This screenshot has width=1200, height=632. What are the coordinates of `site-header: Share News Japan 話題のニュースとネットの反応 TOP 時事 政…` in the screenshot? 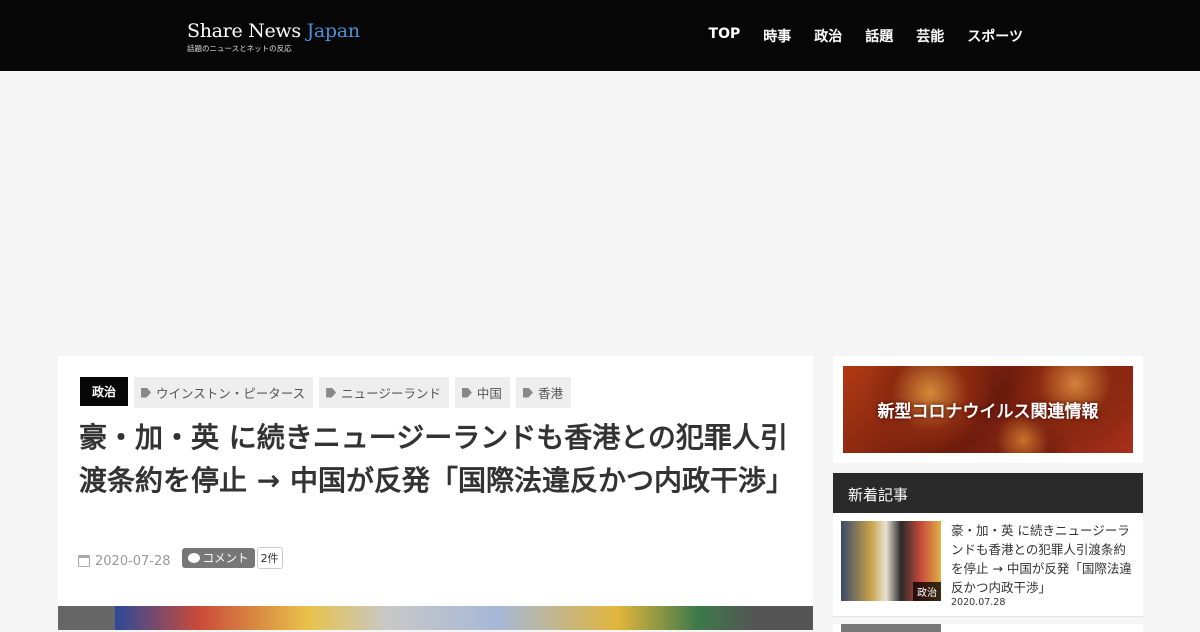 It's located at (600, 35).